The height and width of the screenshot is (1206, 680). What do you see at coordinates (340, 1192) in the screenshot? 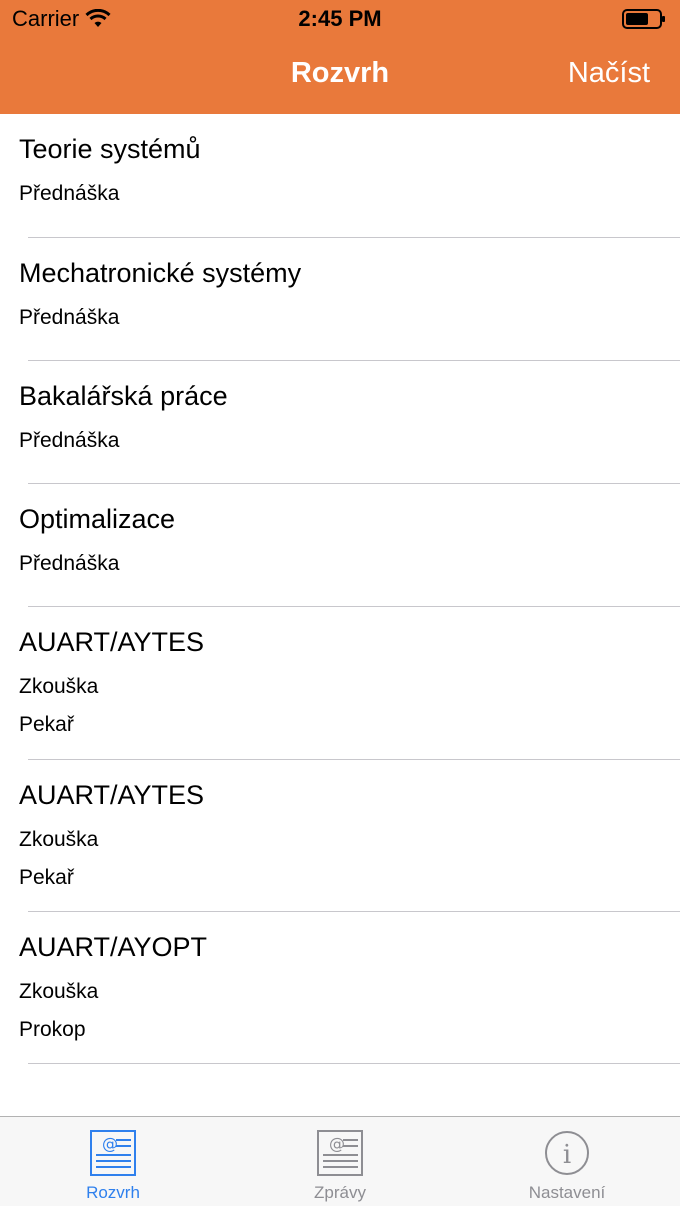
I see `tab-label: Zprávy` at bounding box center [340, 1192].